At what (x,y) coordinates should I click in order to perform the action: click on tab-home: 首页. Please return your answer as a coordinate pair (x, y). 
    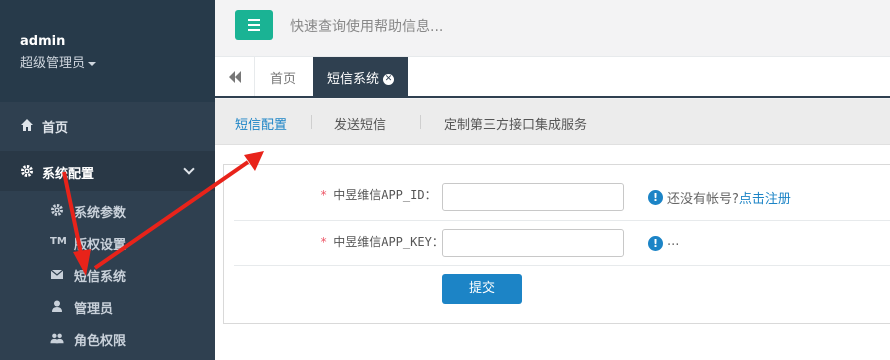
    Looking at the image, I should click on (283, 76).